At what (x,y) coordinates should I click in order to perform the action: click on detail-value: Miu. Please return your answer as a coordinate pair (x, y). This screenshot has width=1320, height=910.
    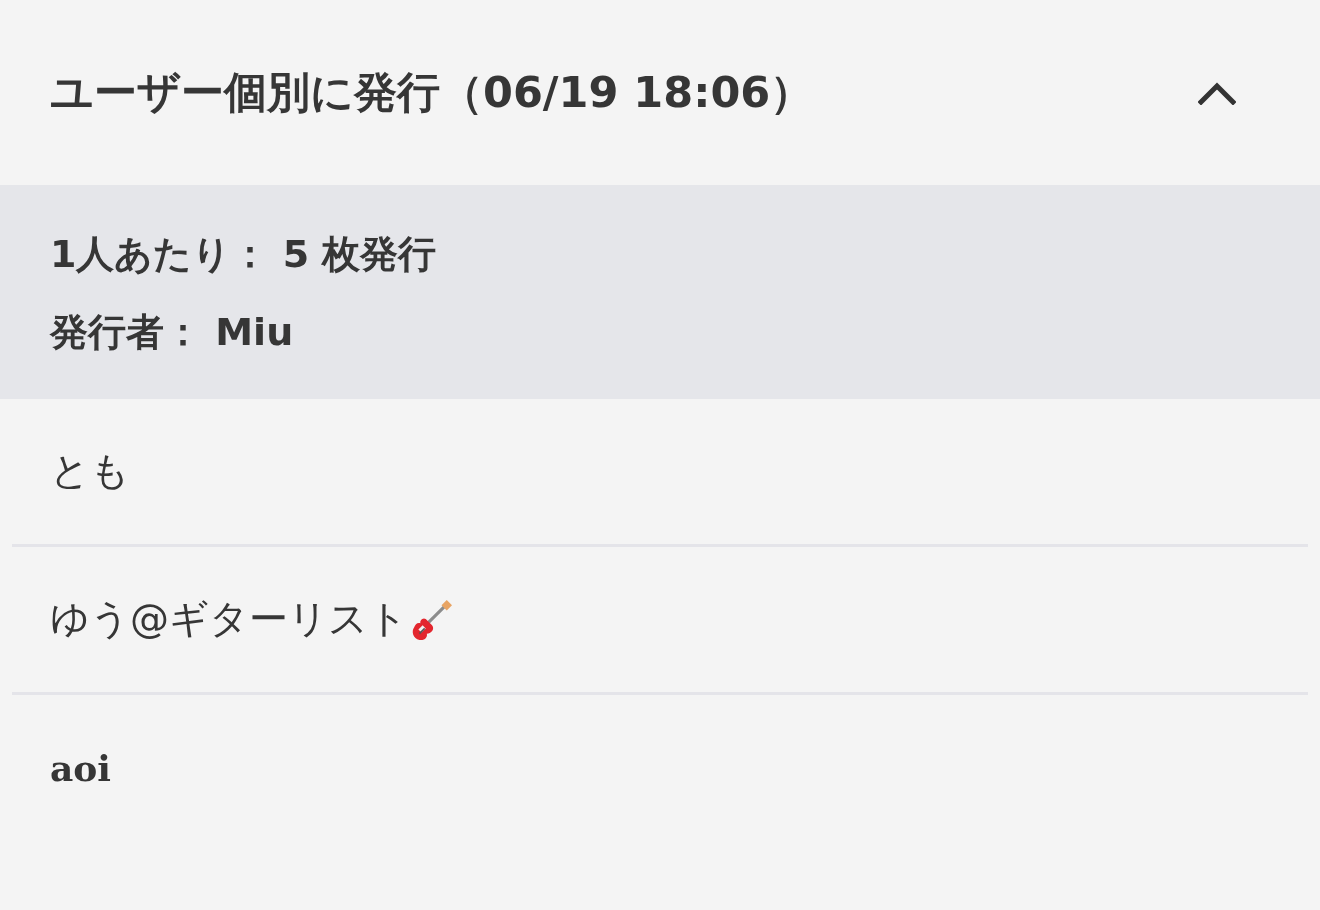
    Looking at the image, I should click on (254, 332).